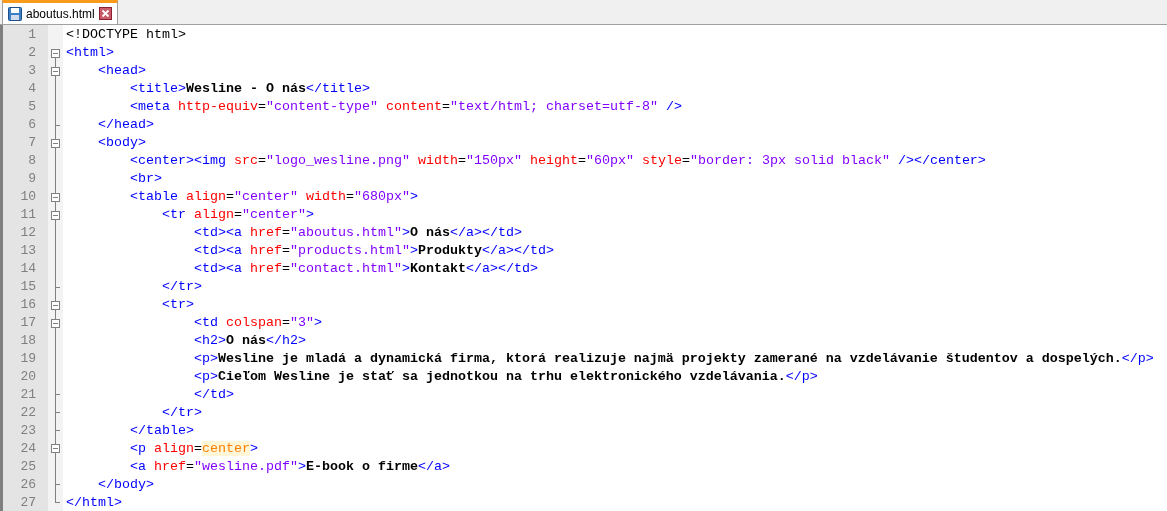  What do you see at coordinates (122, 143) in the screenshot?
I see `code-line: <body>` at bounding box center [122, 143].